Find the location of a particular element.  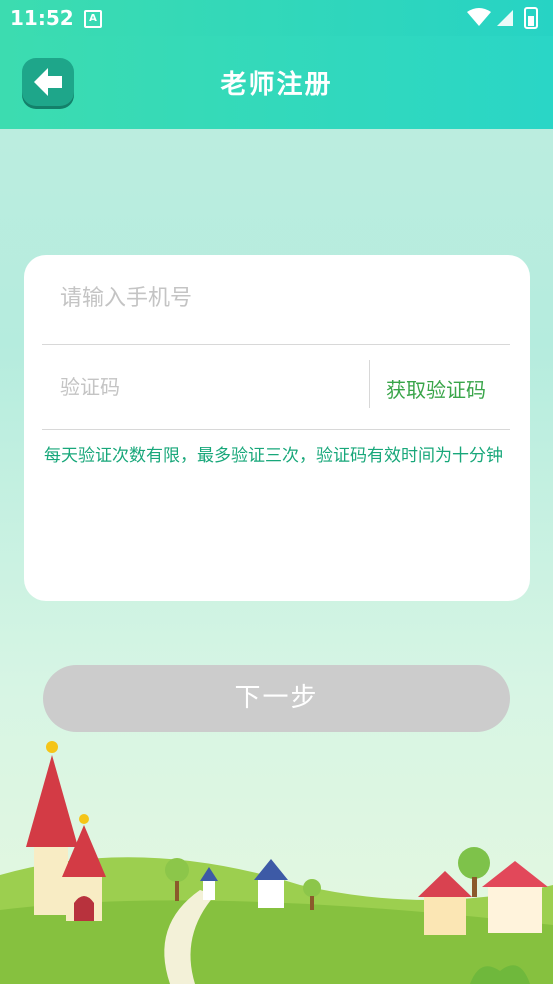

code-row: 获取验证码 is located at coordinates (276, 387).